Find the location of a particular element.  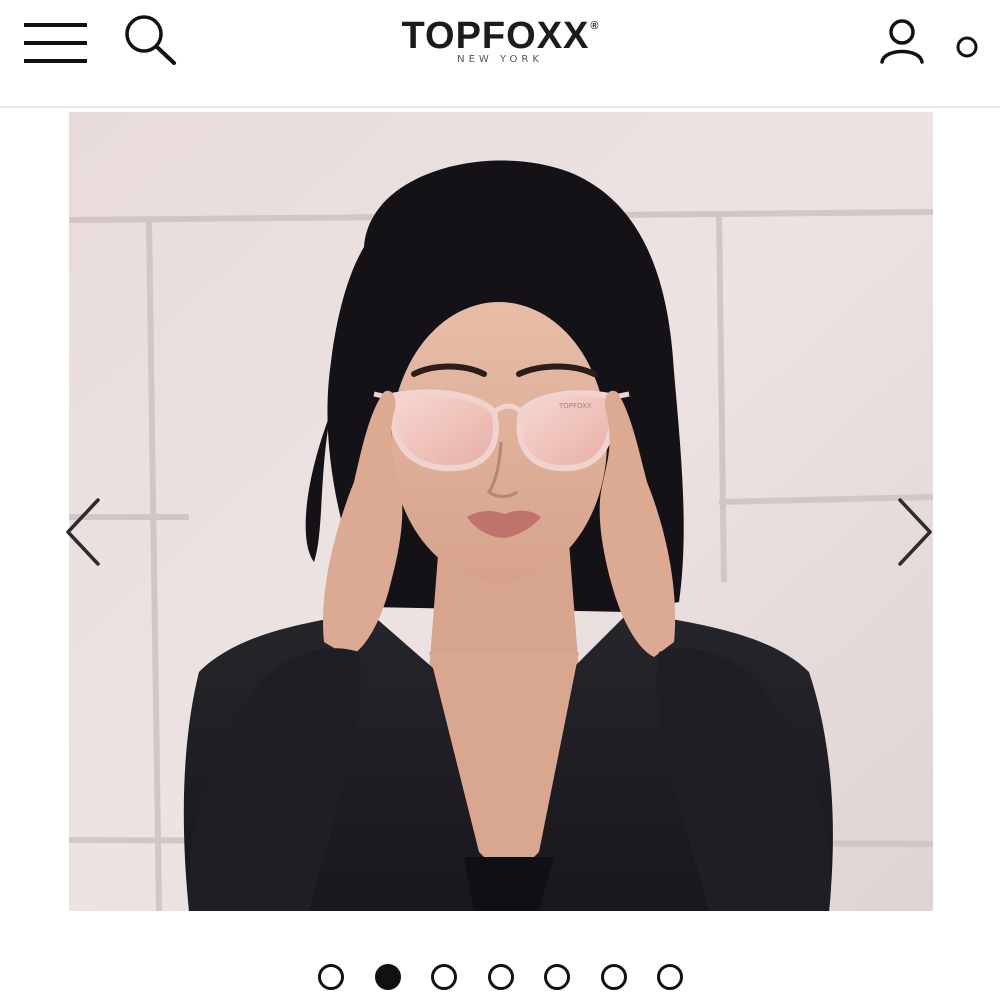

chevron-right-icon is located at coordinates (915, 532).